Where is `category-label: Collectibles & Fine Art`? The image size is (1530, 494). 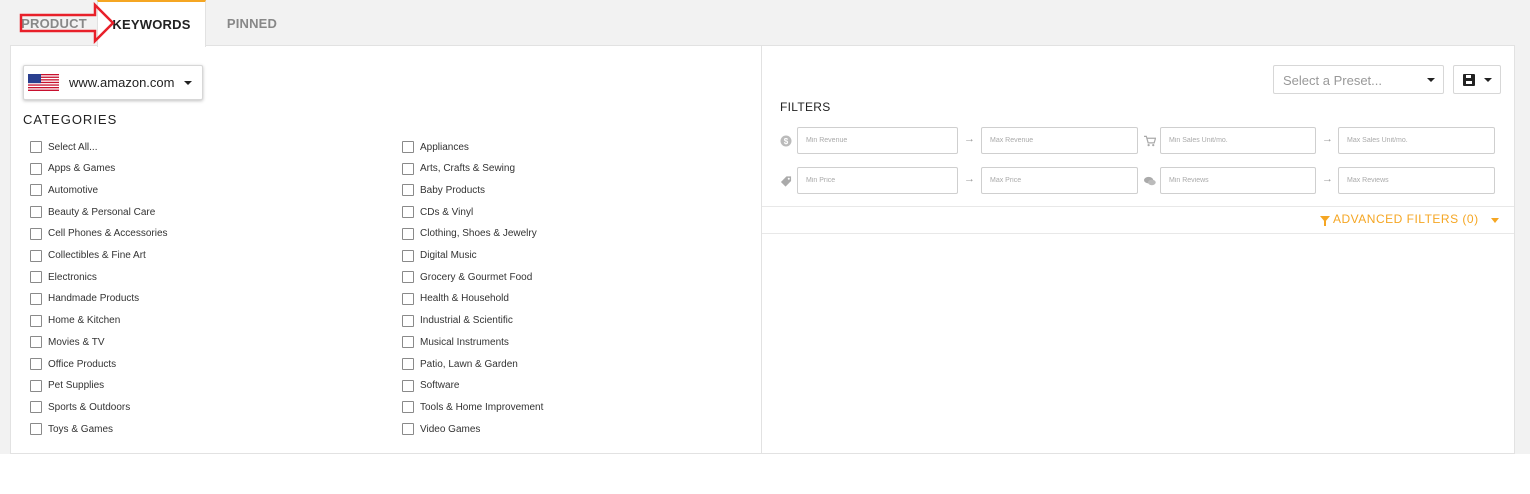
category-label: Collectibles & Fine Art is located at coordinates (97, 255).